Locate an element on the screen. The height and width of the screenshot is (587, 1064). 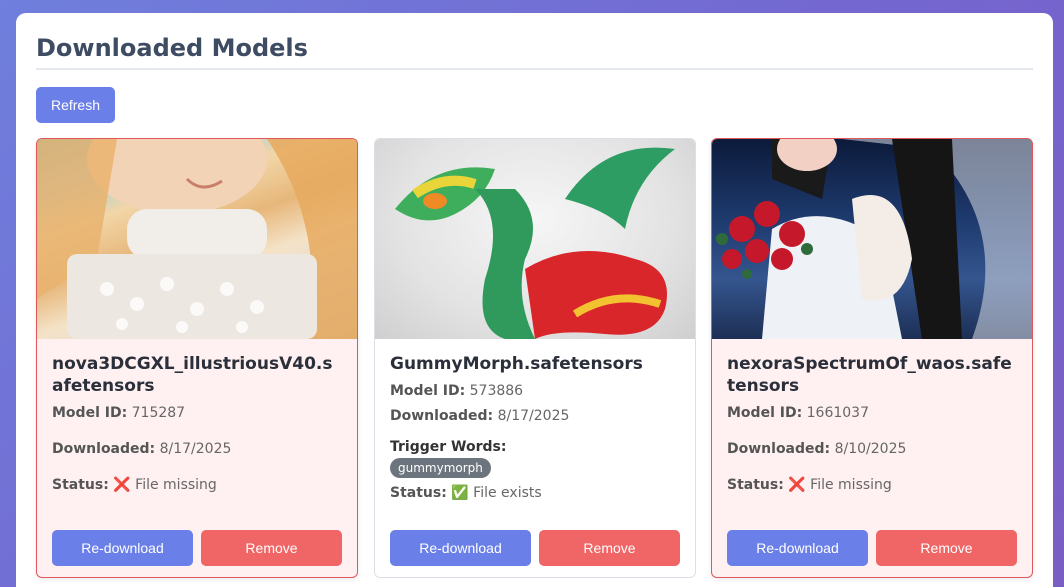
check-icon: ✅ is located at coordinates (460, 493).